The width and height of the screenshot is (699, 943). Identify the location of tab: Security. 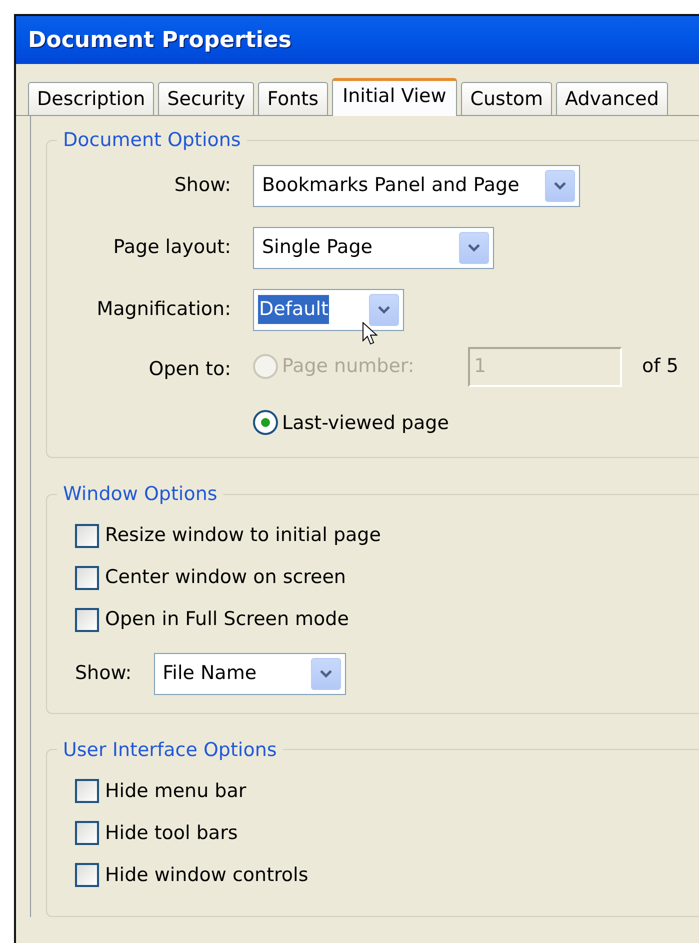
(206, 98).